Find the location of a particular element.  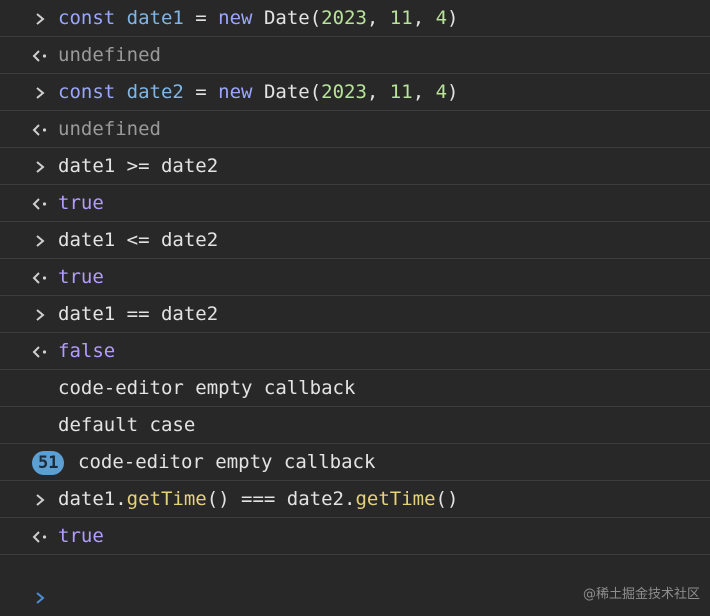

console-message: date1 == date2 is located at coordinates (138, 314).